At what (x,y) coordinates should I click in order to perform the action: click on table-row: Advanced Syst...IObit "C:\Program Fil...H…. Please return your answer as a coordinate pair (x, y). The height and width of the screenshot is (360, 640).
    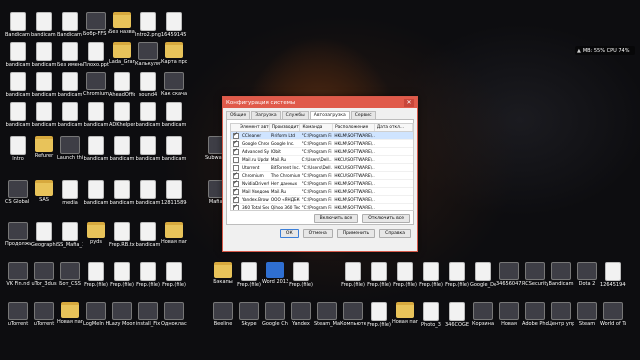
    Looking at the image, I should click on (322, 151).